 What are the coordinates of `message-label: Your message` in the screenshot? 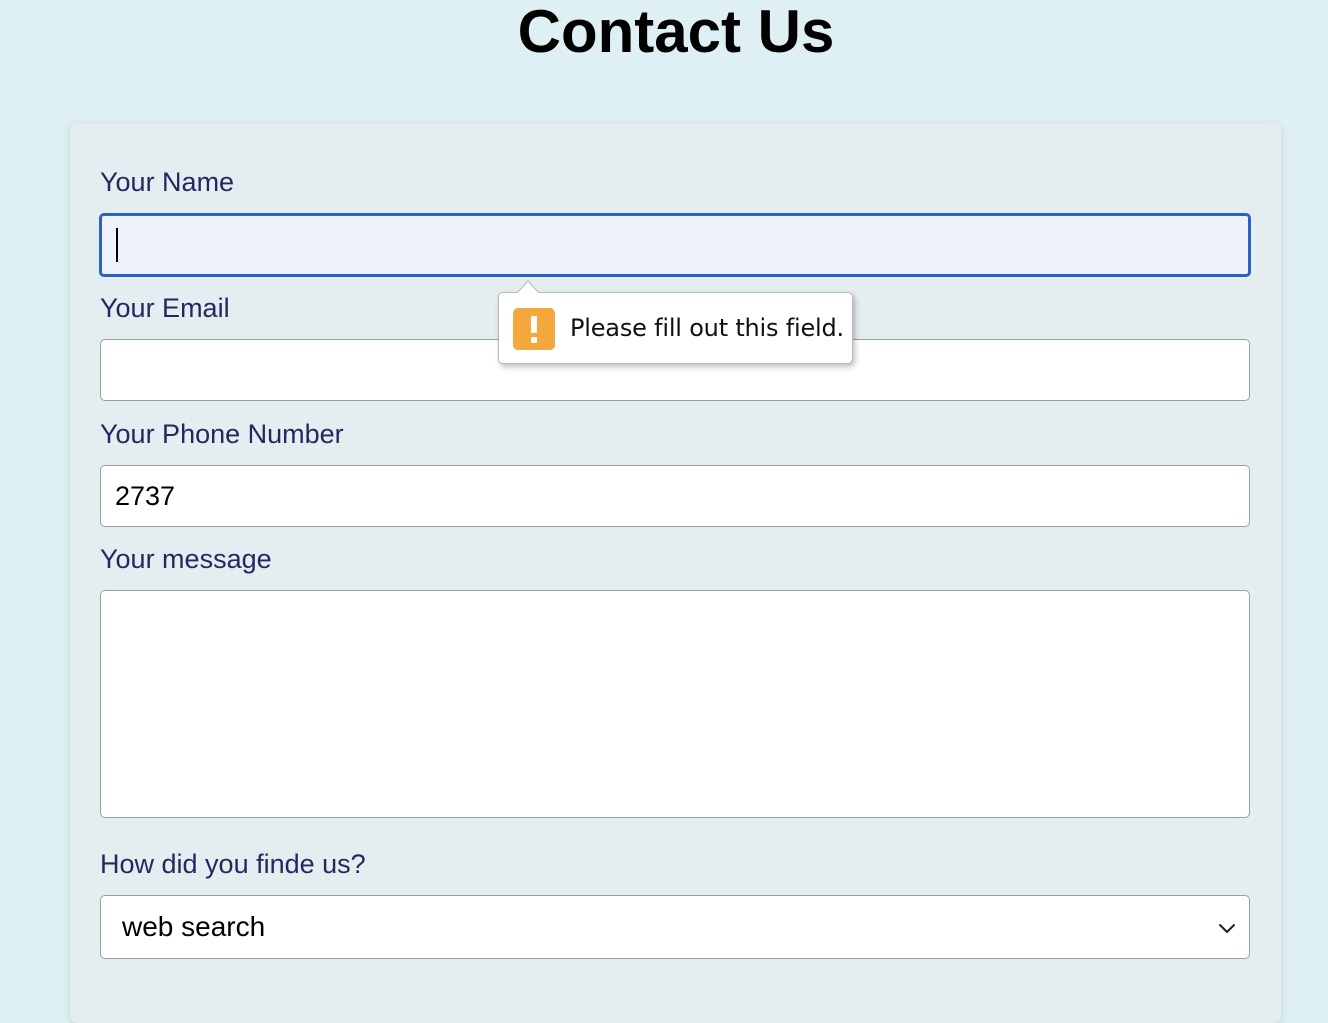 It's located at (186, 559).